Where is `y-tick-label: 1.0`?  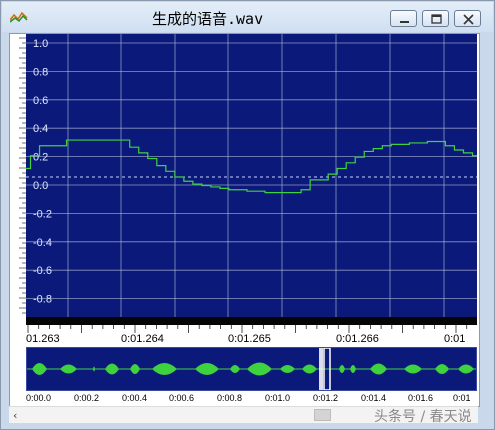 y-tick-label: 1.0 is located at coordinates (40, 44).